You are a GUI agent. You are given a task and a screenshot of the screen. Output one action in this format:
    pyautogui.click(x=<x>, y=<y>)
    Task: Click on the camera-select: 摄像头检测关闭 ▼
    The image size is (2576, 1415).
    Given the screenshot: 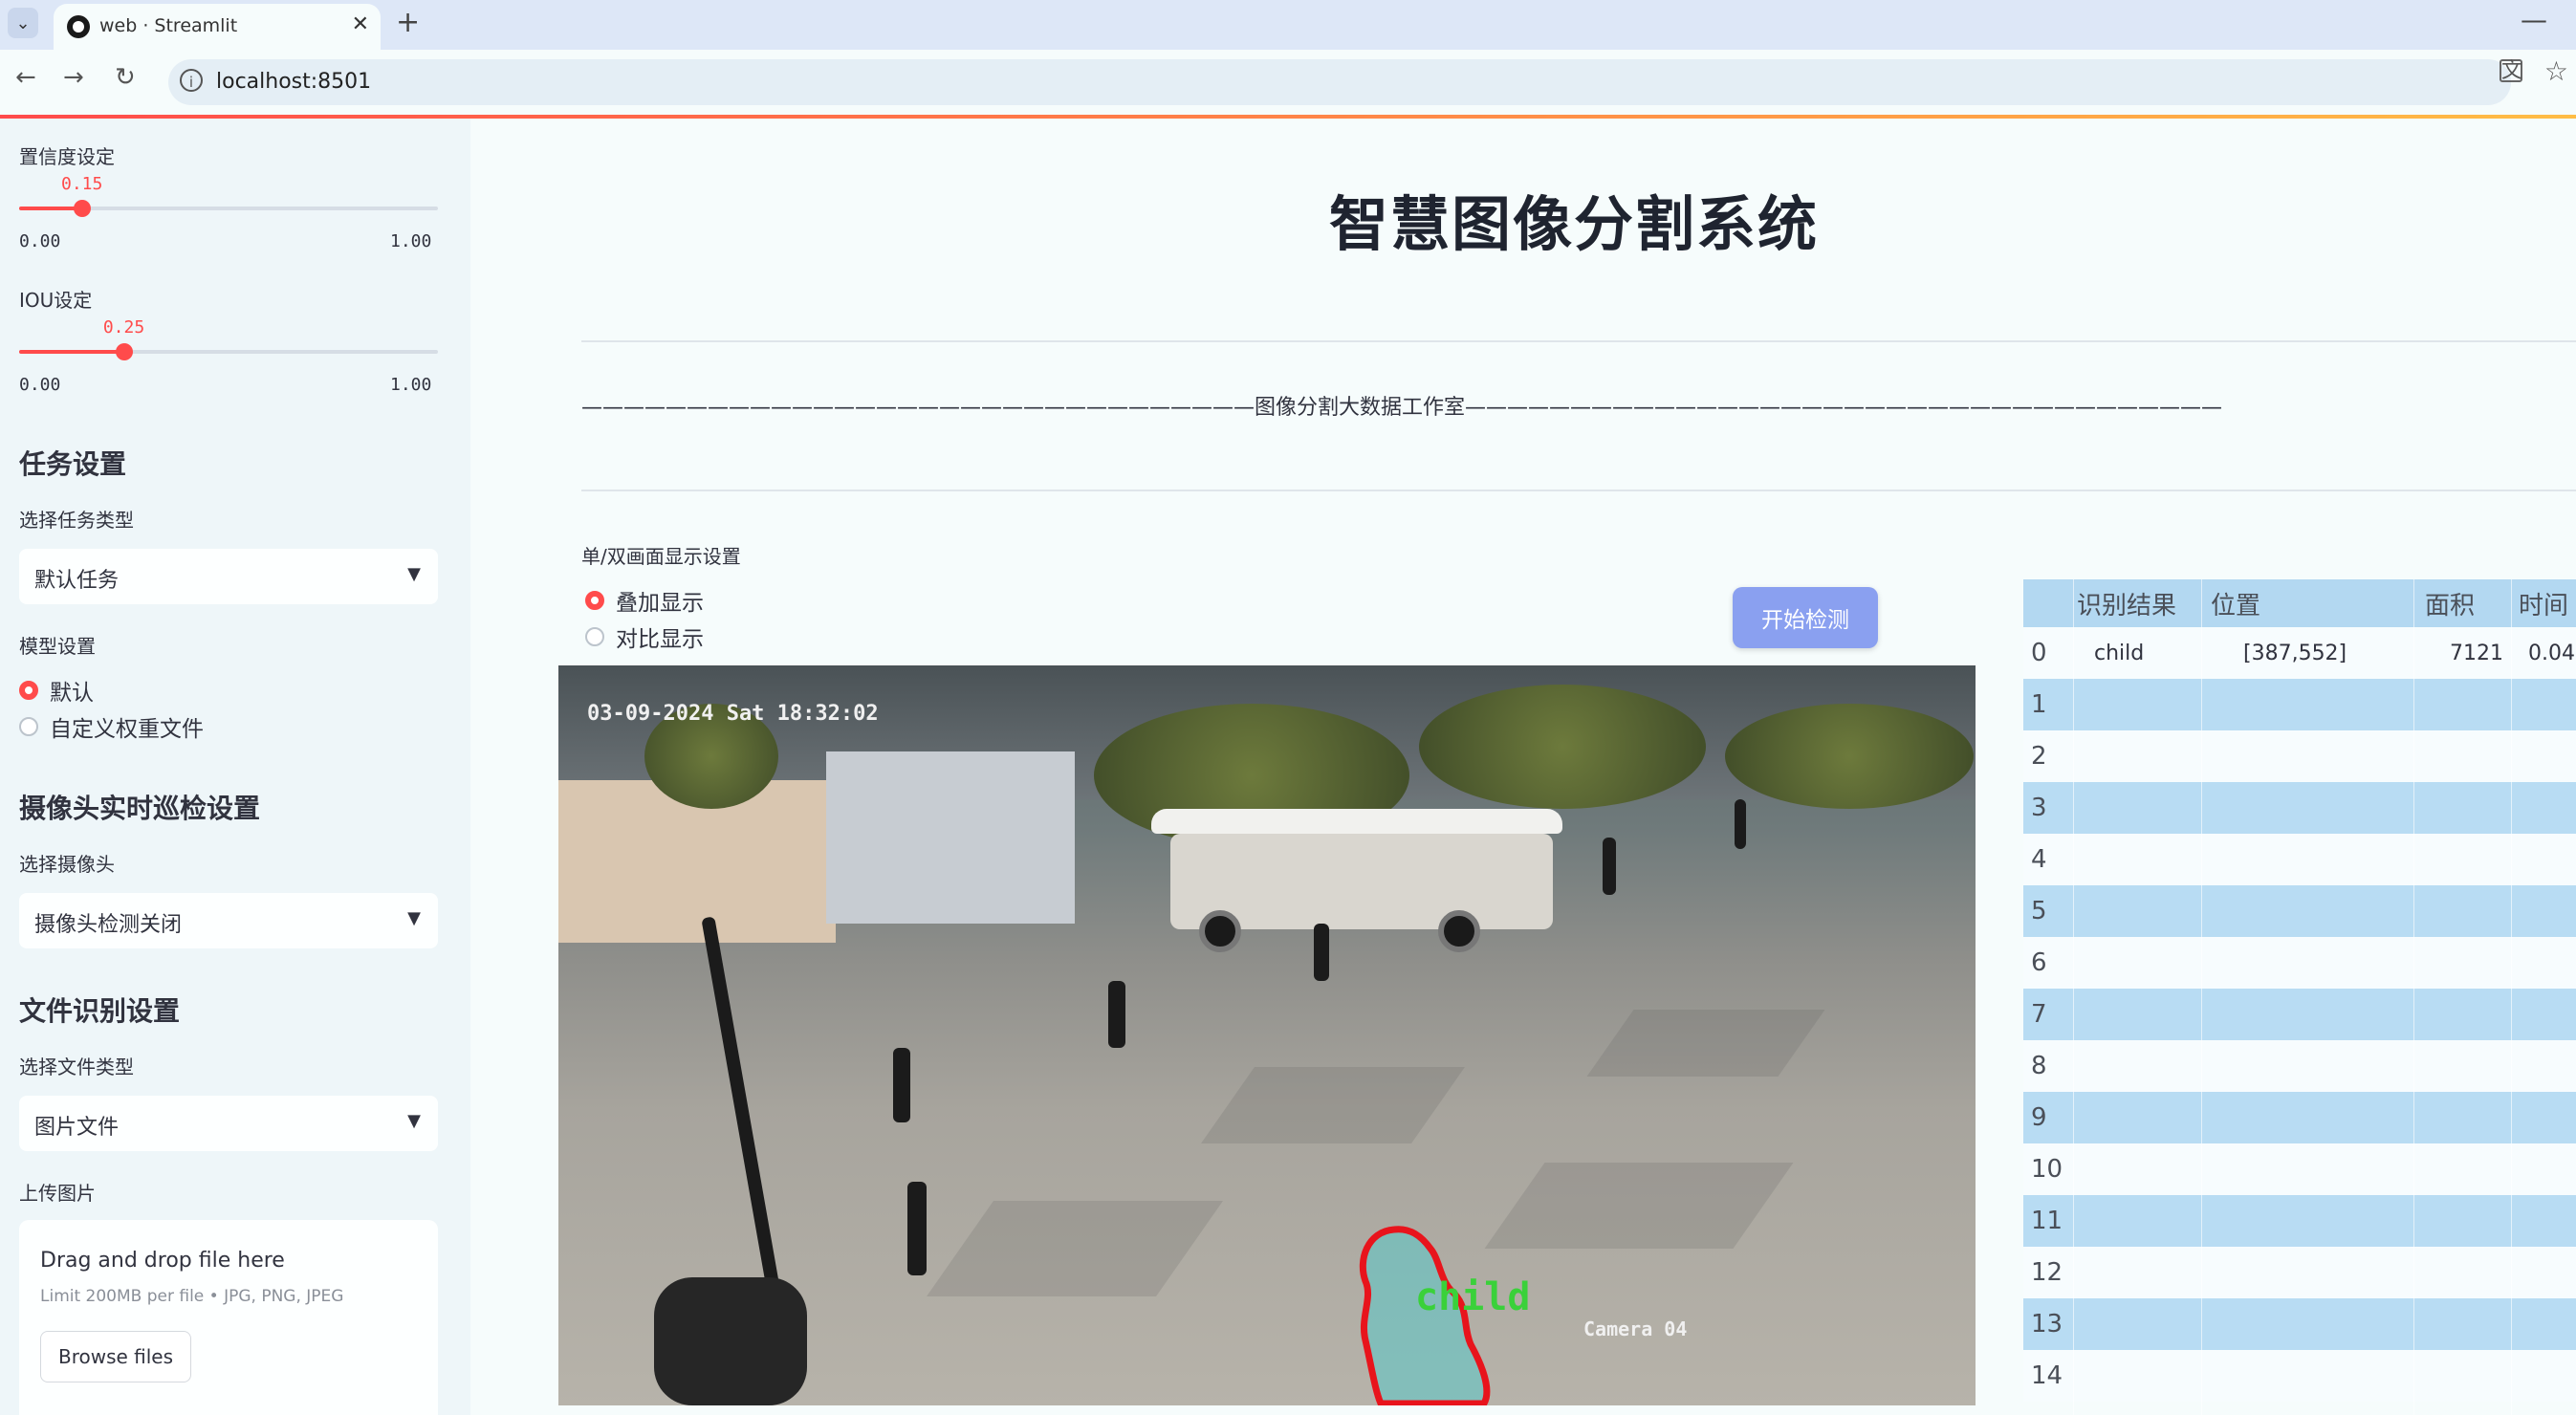 What is the action you would take?
    pyautogui.click(x=228, y=920)
    